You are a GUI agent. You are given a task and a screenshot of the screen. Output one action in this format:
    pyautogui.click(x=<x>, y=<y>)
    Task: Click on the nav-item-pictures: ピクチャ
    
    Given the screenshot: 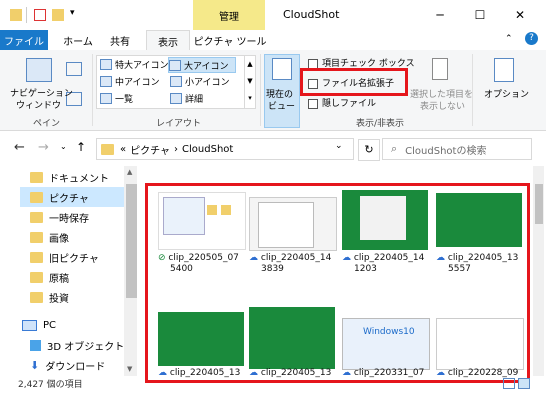 What is the action you would take?
    pyautogui.click(x=77, y=197)
    